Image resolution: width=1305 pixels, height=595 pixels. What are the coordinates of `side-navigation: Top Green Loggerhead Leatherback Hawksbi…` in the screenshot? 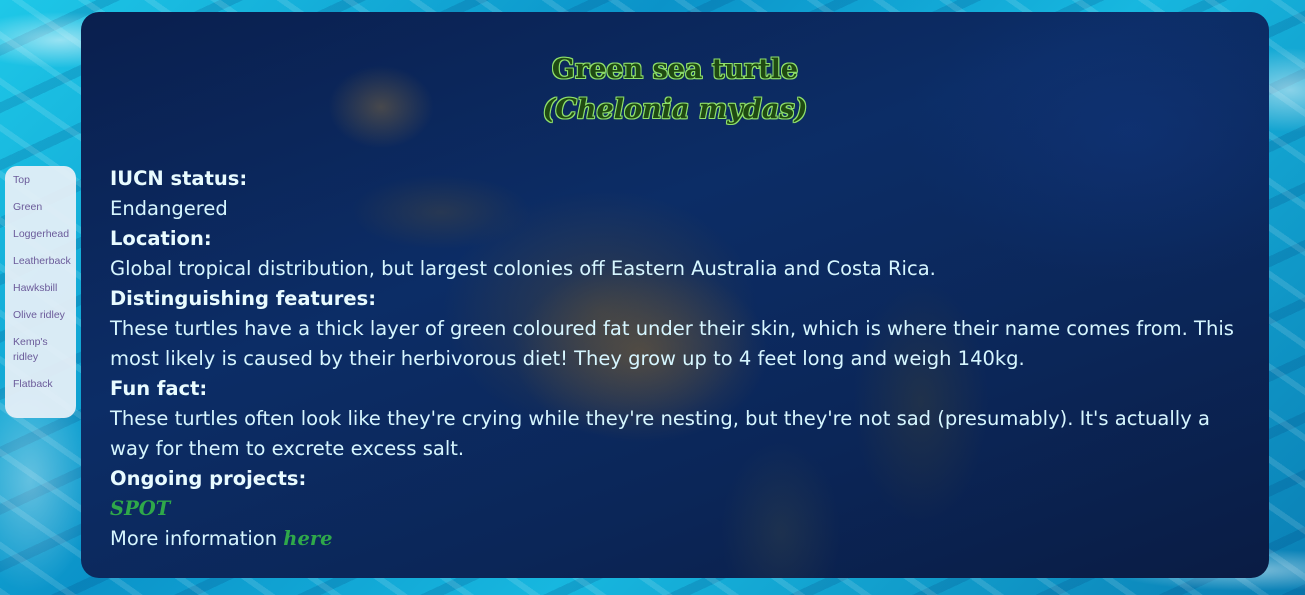 It's located at (40, 292).